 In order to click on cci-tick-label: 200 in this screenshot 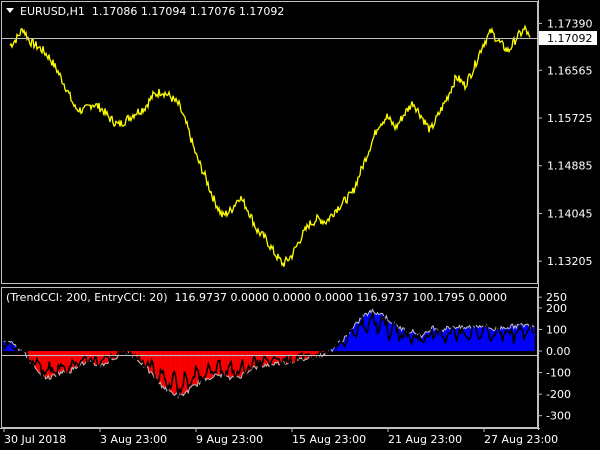, I will do `click(556, 308)`.